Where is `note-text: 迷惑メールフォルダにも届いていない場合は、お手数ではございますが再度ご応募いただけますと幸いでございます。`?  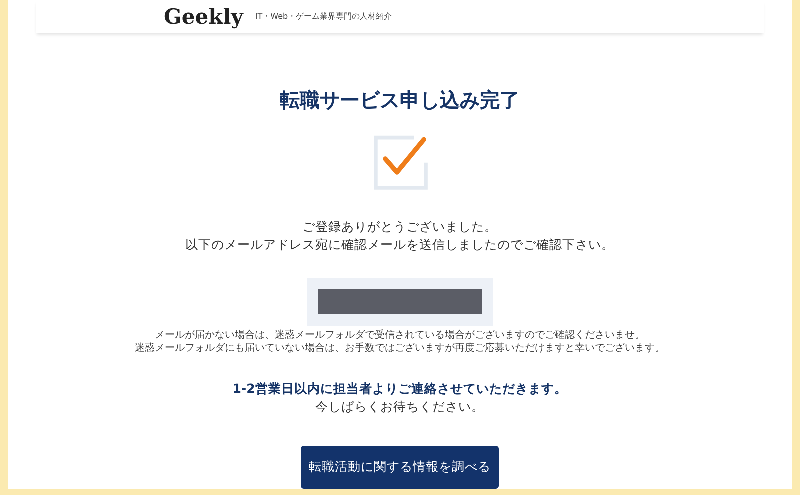
note-text: 迷惑メールフォルダにも届いていない場合は、お手数ではございますが再度ご応募いただけますと幸いでございます。 is located at coordinates (400, 348).